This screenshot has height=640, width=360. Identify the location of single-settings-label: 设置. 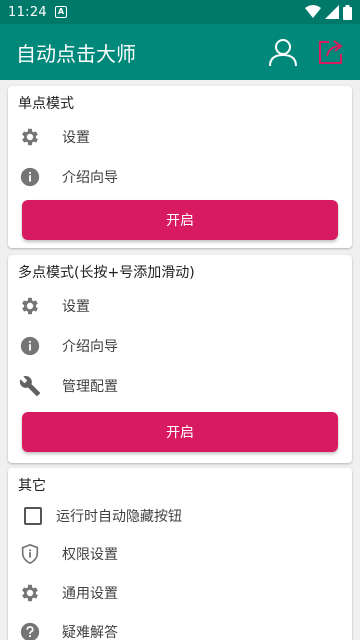
(76, 138).